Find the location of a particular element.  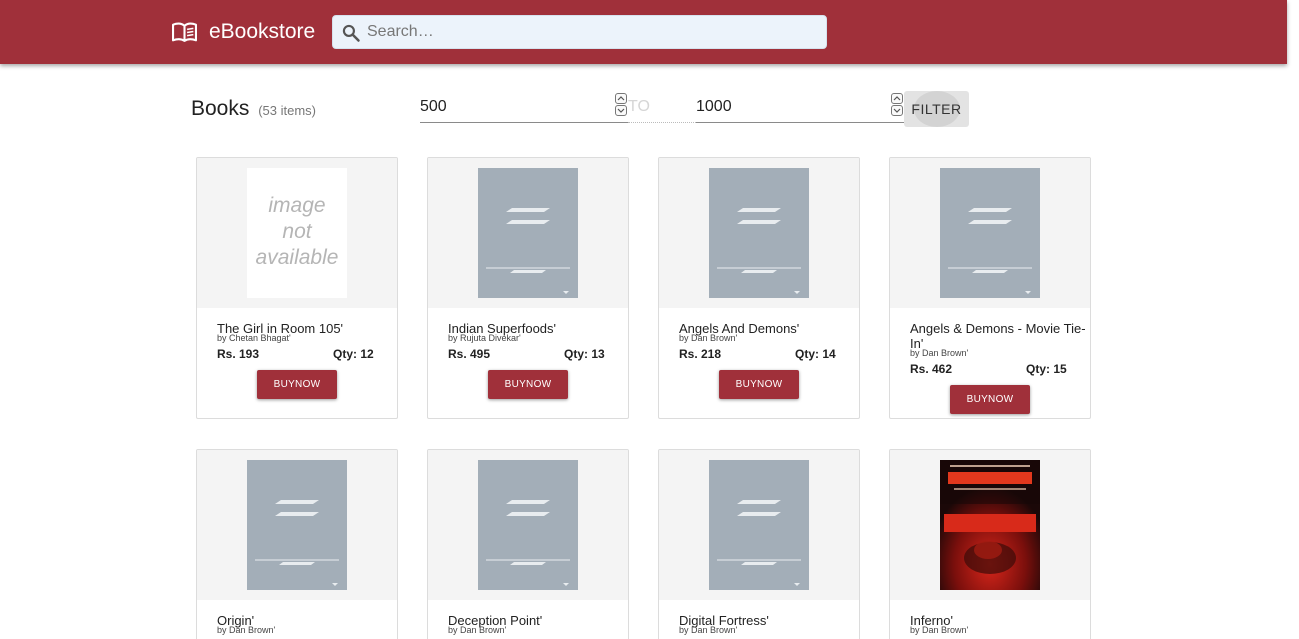

item-count: (53 items) is located at coordinates (287, 110).